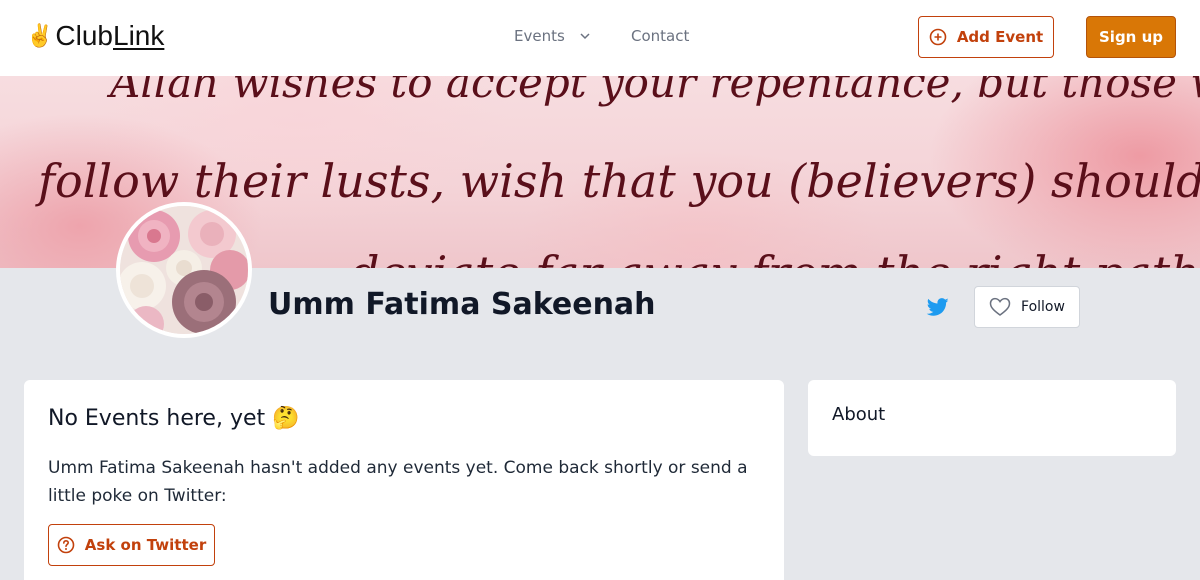  What do you see at coordinates (992, 418) in the screenshot?
I see `about-card: About` at bounding box center [992, 418].